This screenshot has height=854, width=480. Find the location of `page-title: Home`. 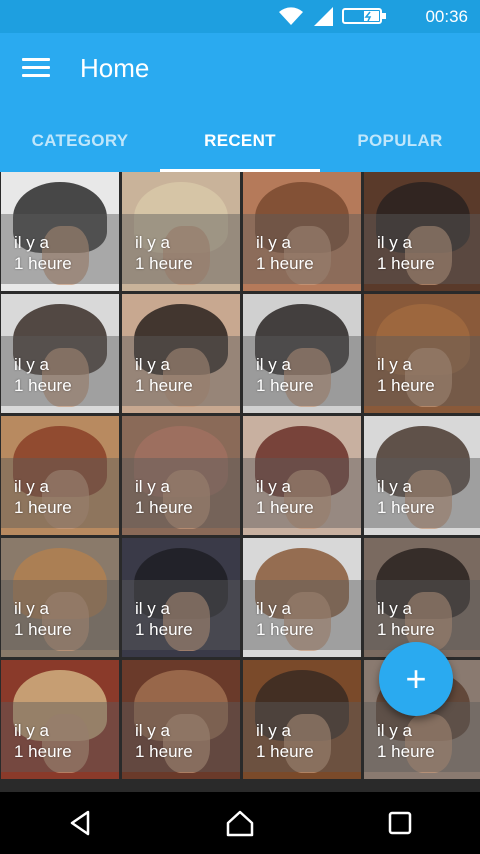

page-title: Home is located at coordinates (115, 68).